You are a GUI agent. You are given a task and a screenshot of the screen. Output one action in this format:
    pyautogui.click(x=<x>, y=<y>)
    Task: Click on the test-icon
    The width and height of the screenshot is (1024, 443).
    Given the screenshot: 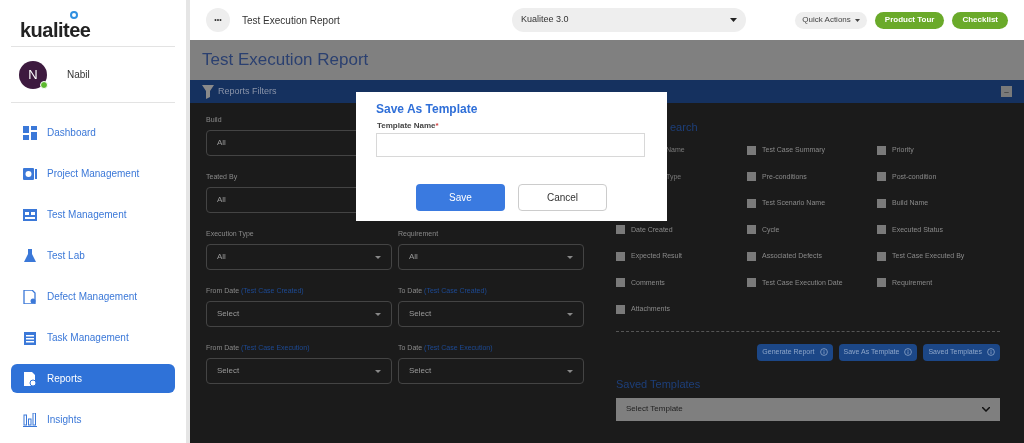 What is the action you would take?
    pyautogui.click(x=30, y=214)
    